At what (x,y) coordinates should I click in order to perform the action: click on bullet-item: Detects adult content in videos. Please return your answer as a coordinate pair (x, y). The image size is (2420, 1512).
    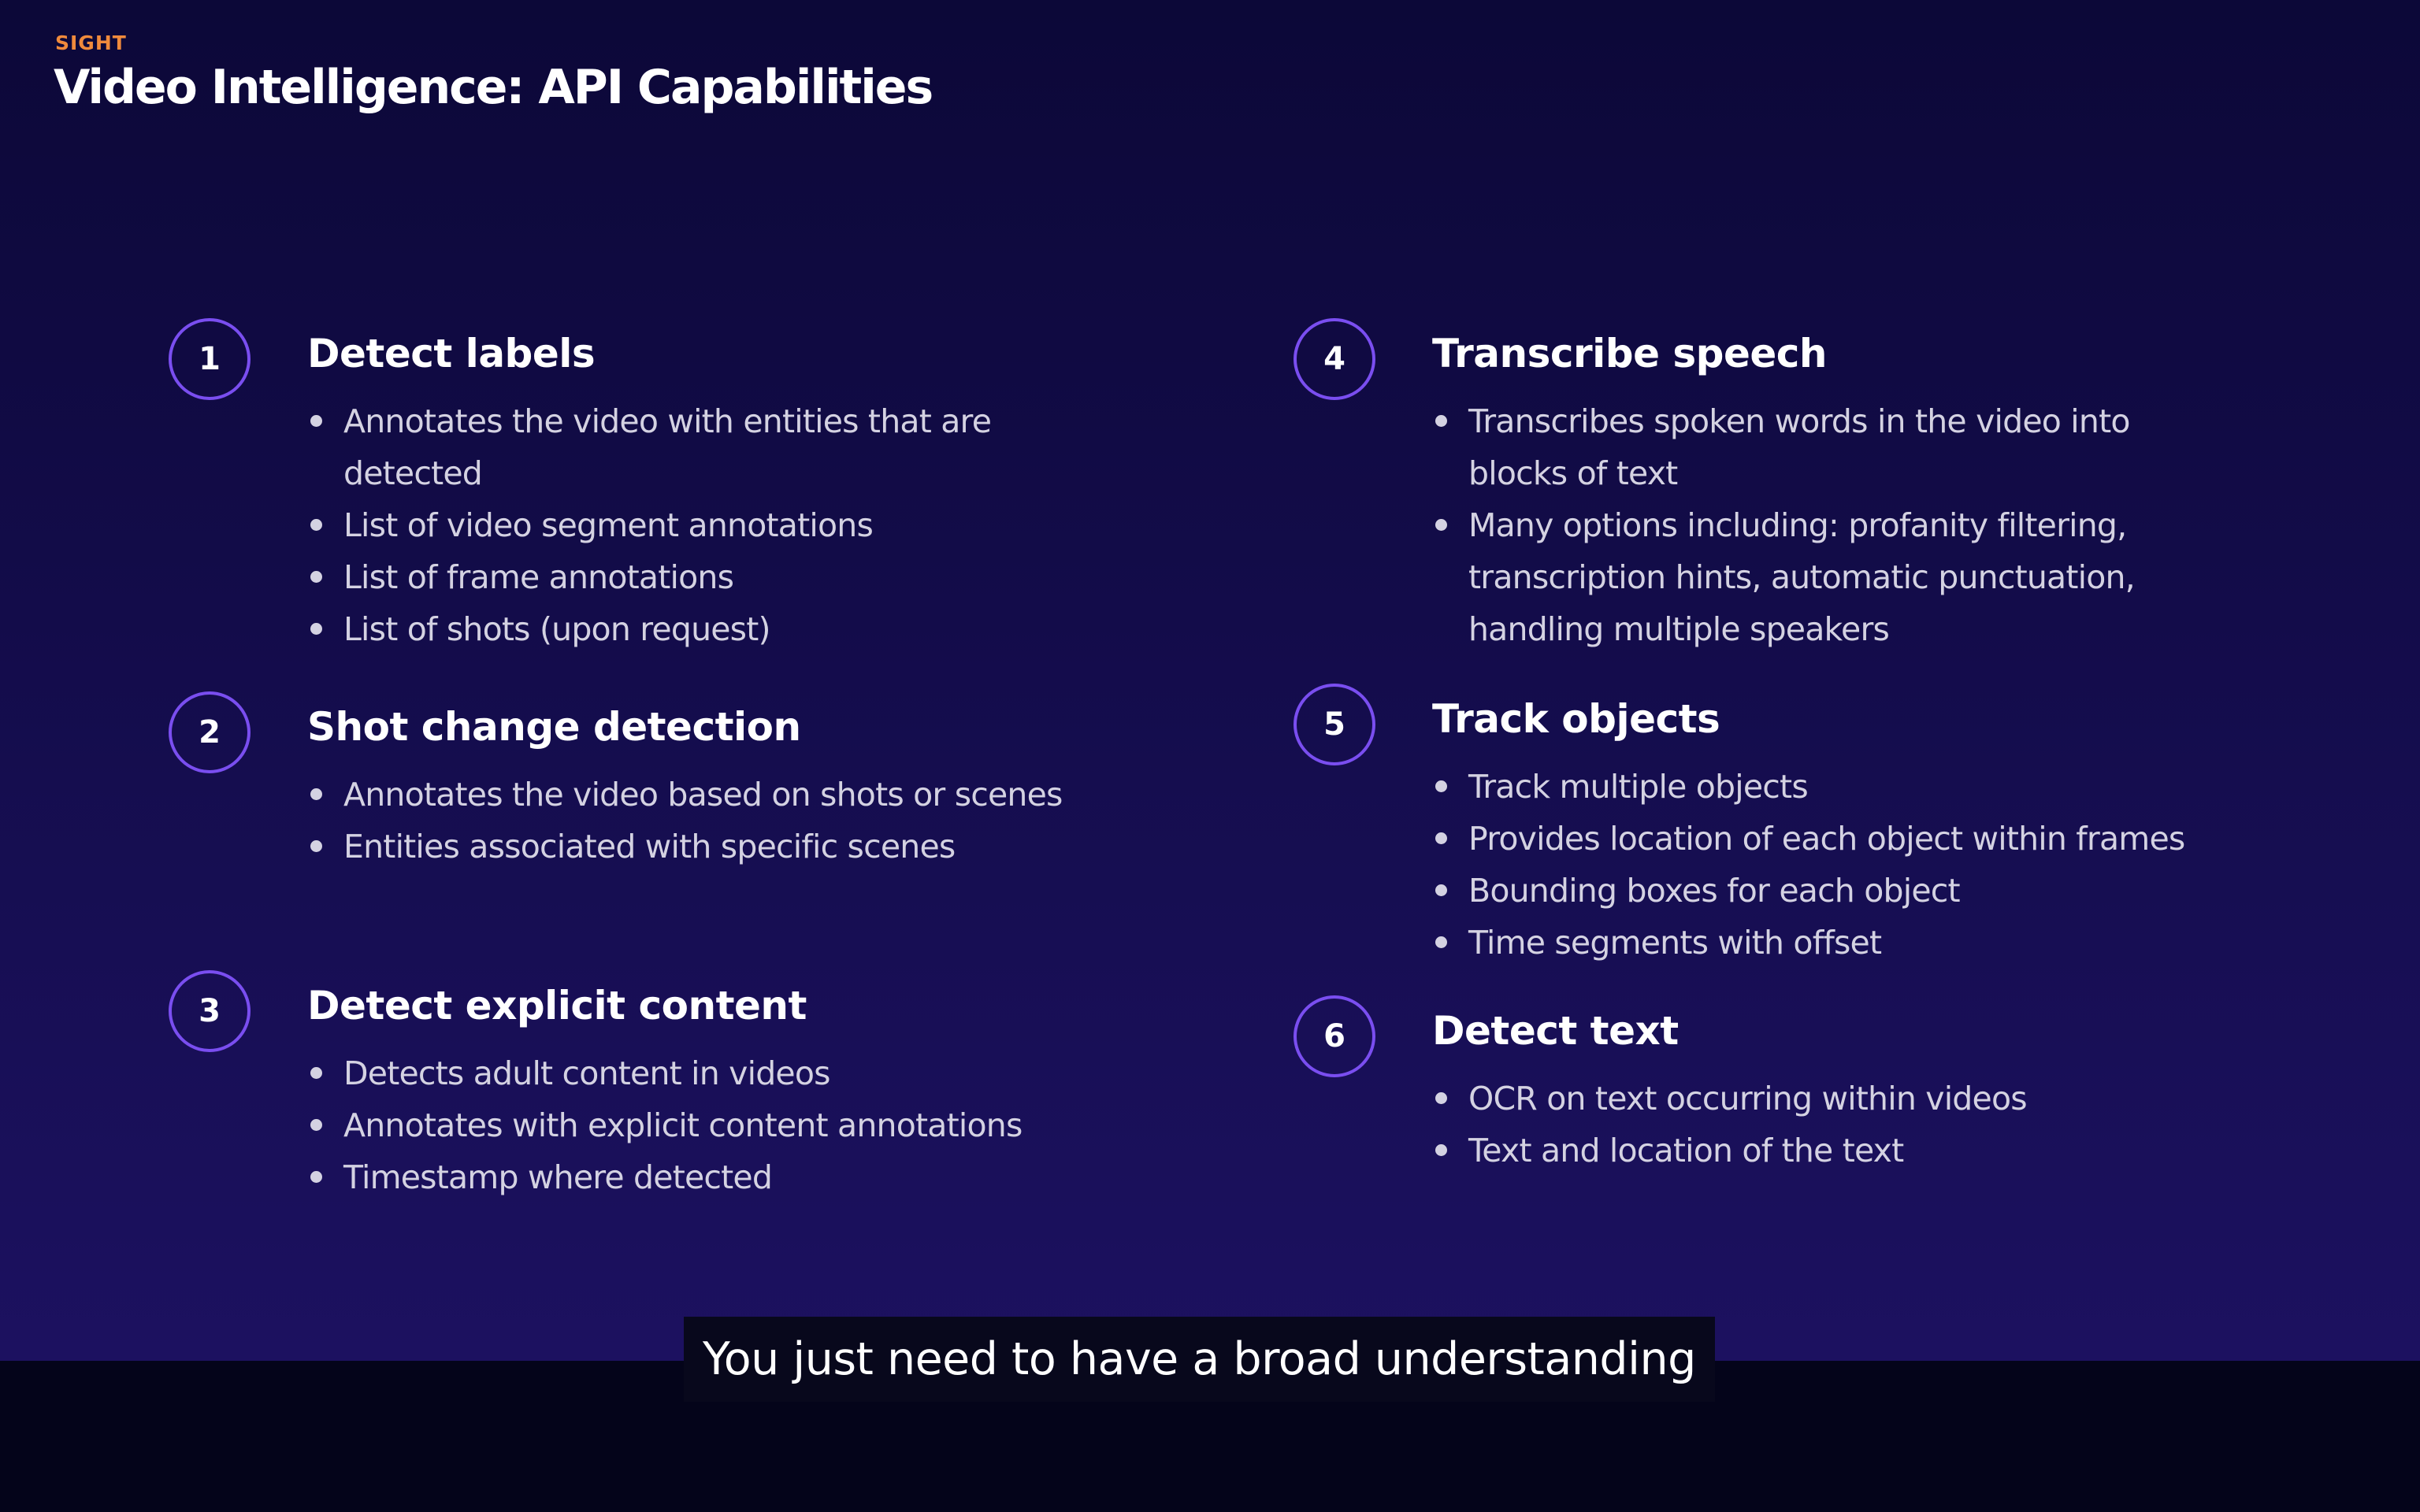
    Looking at the image, I should click on (756, 1073).